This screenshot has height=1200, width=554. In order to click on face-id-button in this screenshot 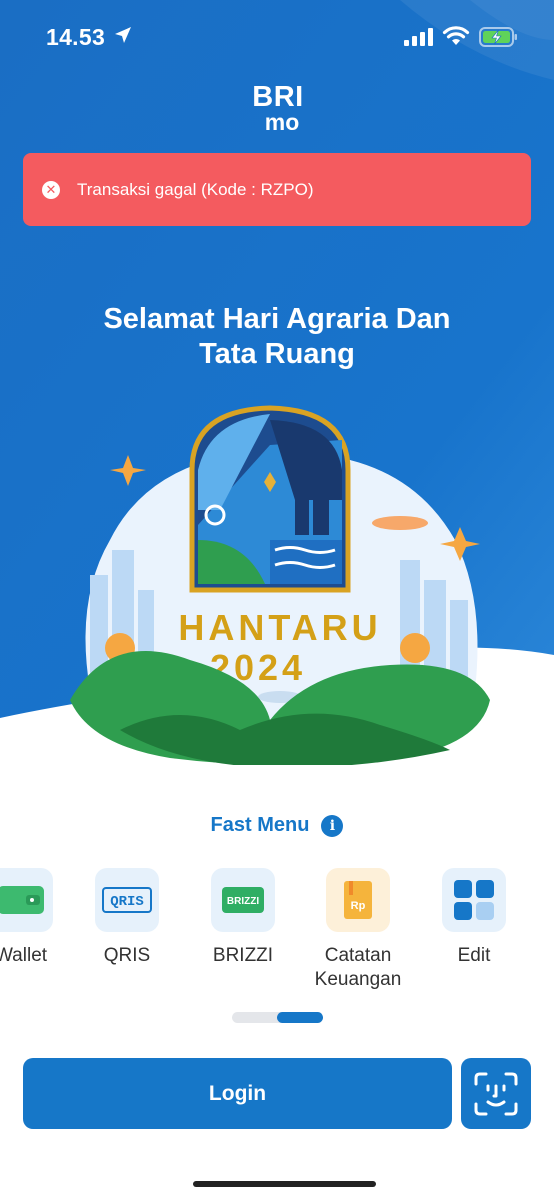, I will do `click(496, 1093)`.